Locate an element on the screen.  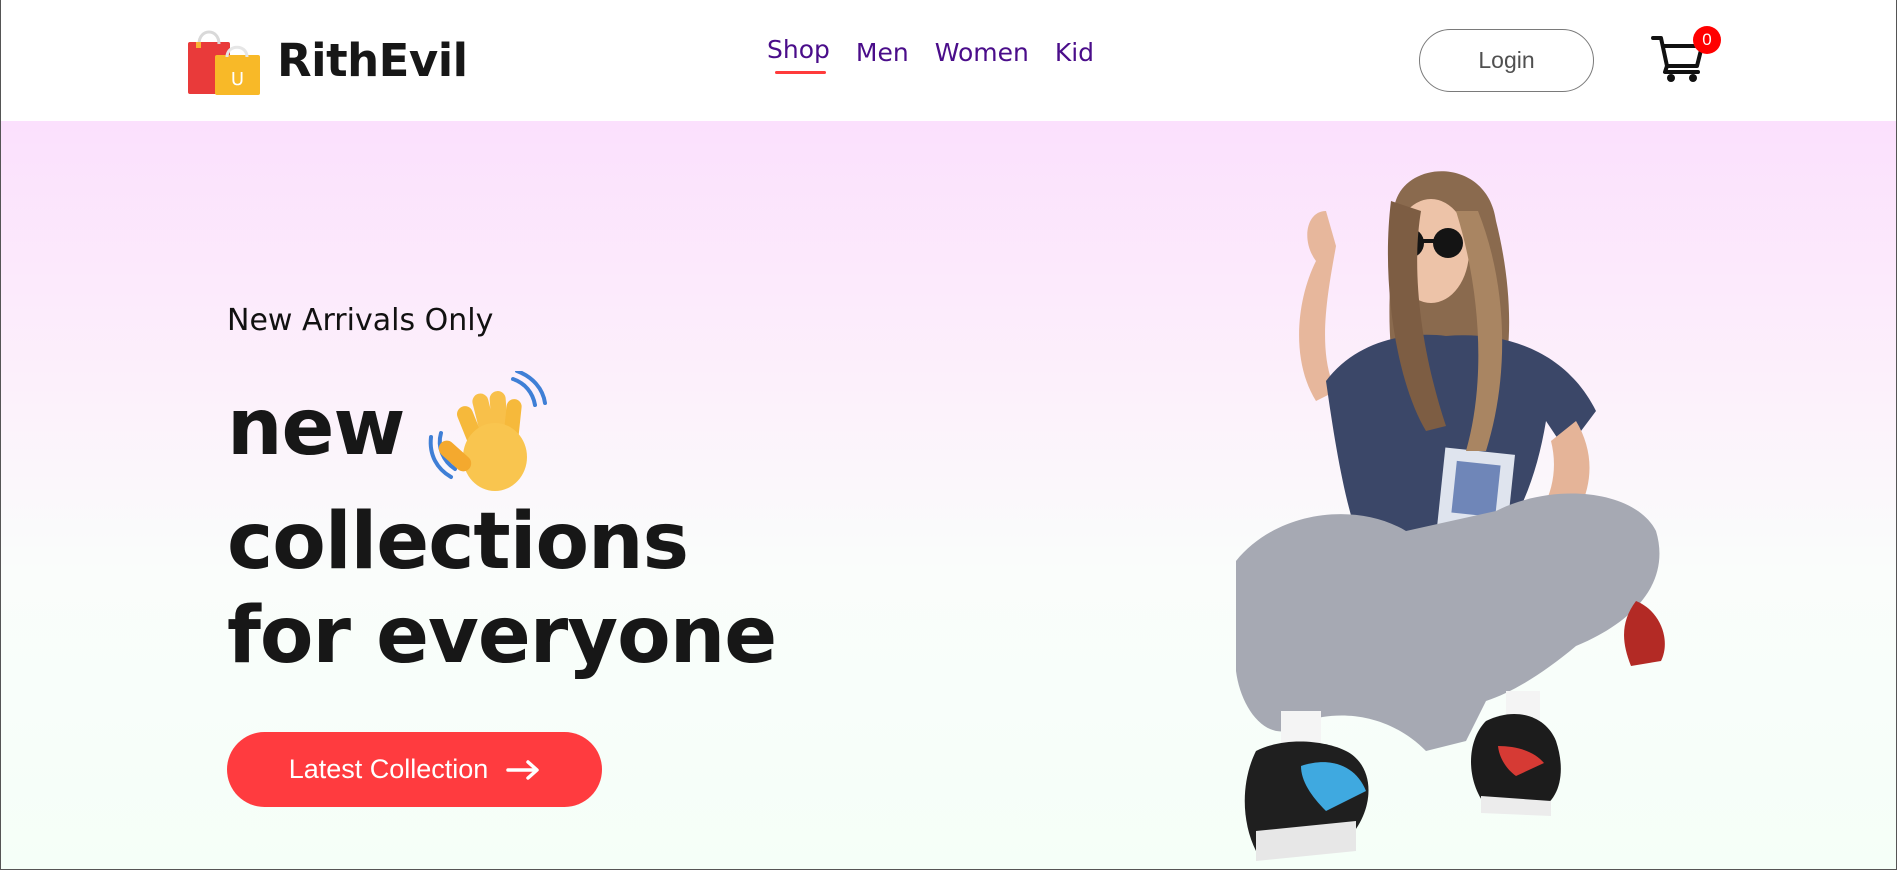
cart-count-badge: 0 is located at coordinates (1707, 40).